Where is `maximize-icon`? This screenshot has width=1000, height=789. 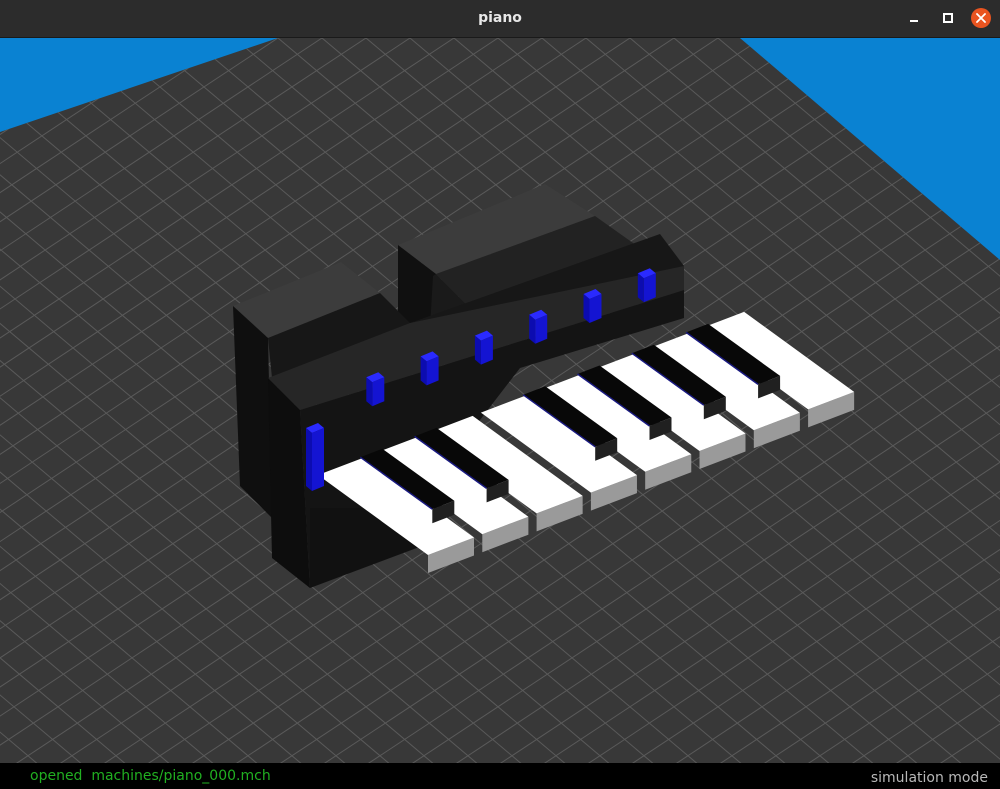
maximize-icon is located at coordinates (948, 18).